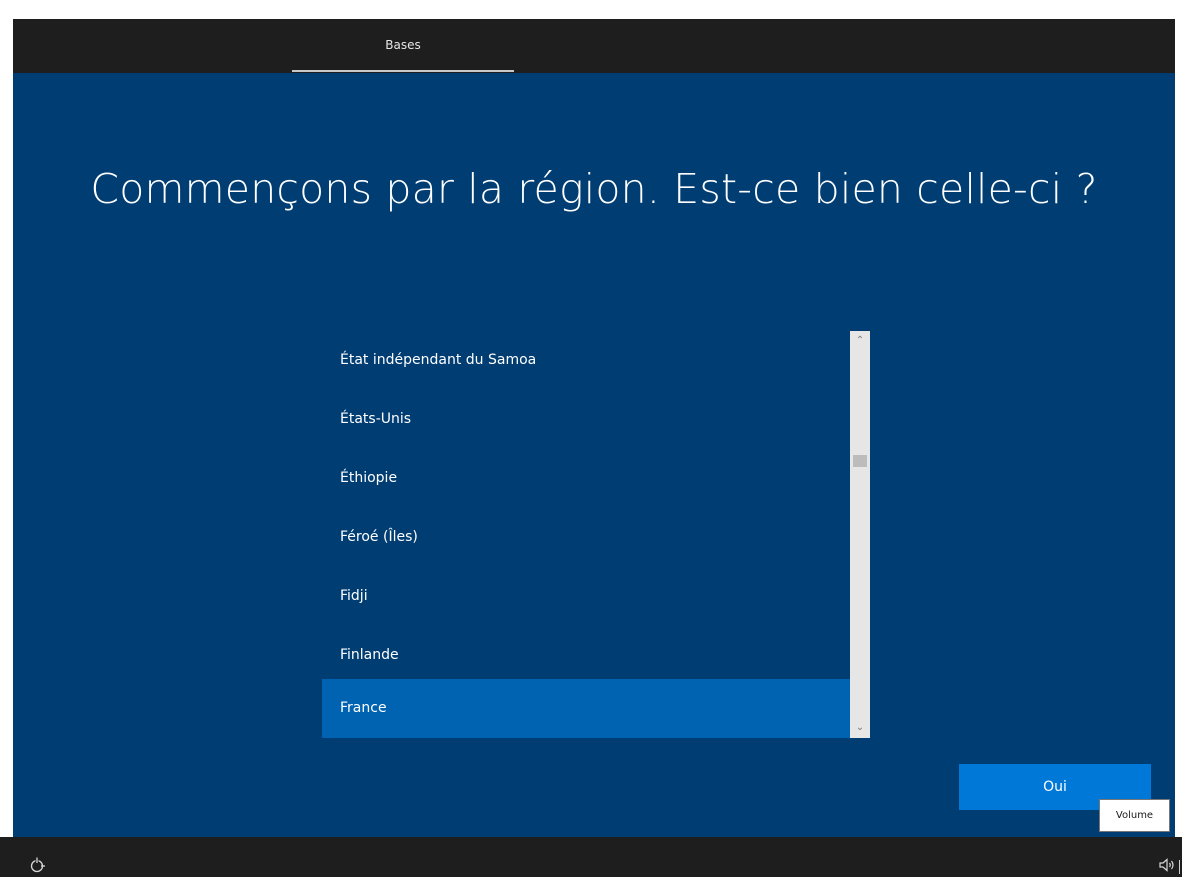  Describe the element at coordinates (860, 341) in the screenshot. I see `scroll-up-arrow-icon: ⌃` at that location.